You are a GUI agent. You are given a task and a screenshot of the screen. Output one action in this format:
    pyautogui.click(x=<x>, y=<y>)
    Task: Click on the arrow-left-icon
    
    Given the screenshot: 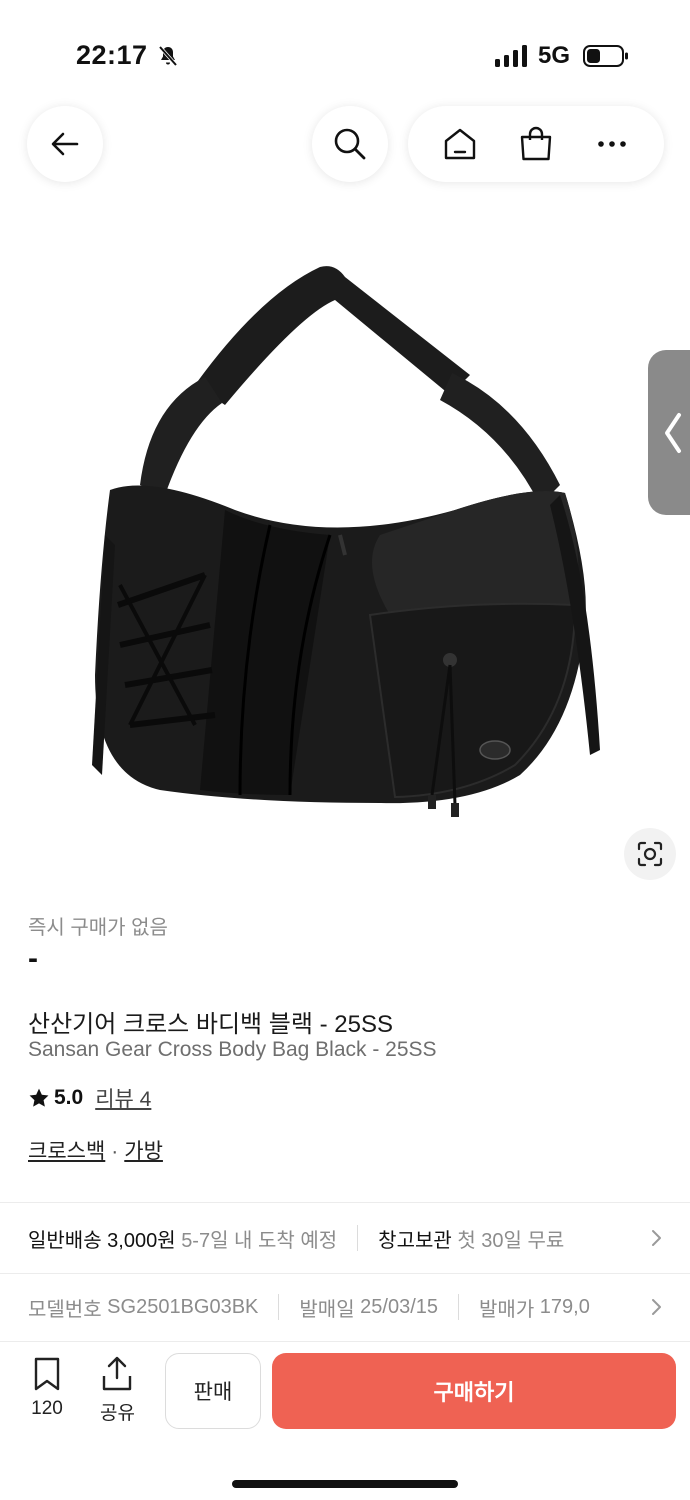 What is the action you would take?
    pyautogui.click(x=65, y=144)
    